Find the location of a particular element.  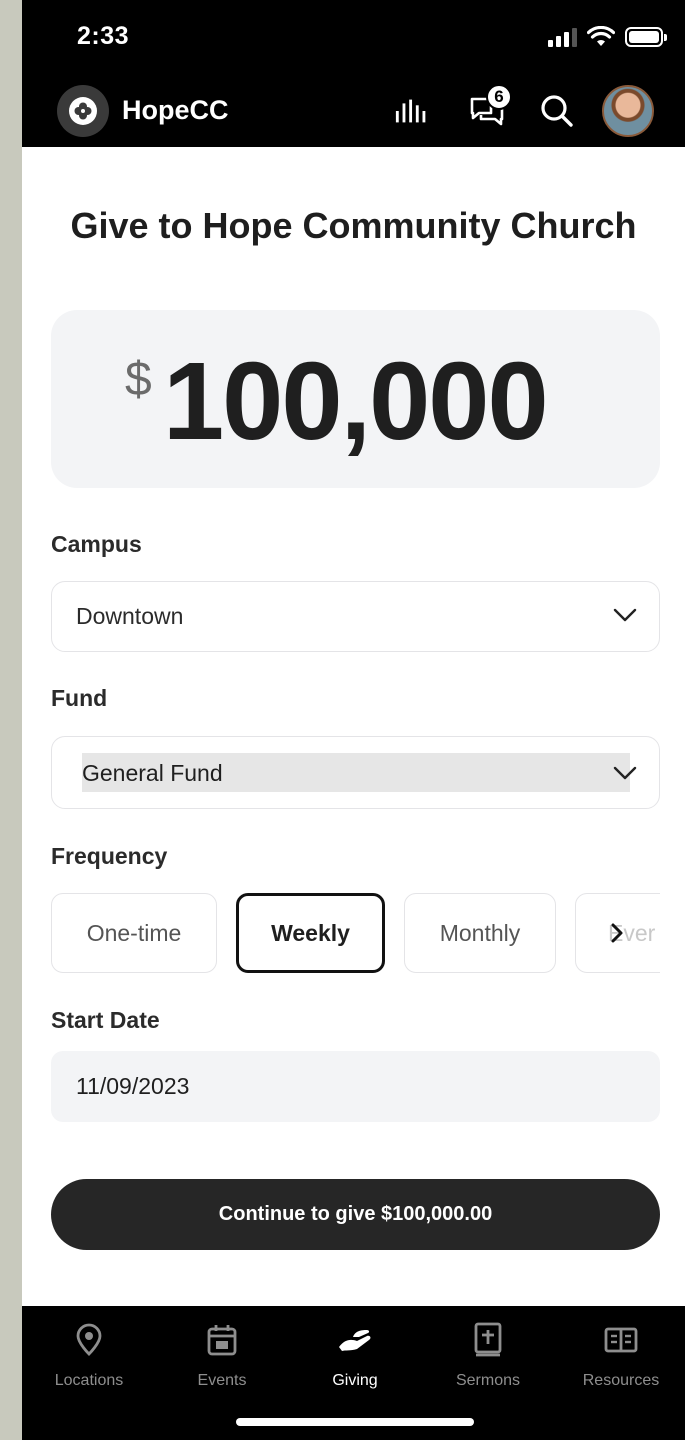

tab-label: Sermons is located at coordinates (488, 1380).